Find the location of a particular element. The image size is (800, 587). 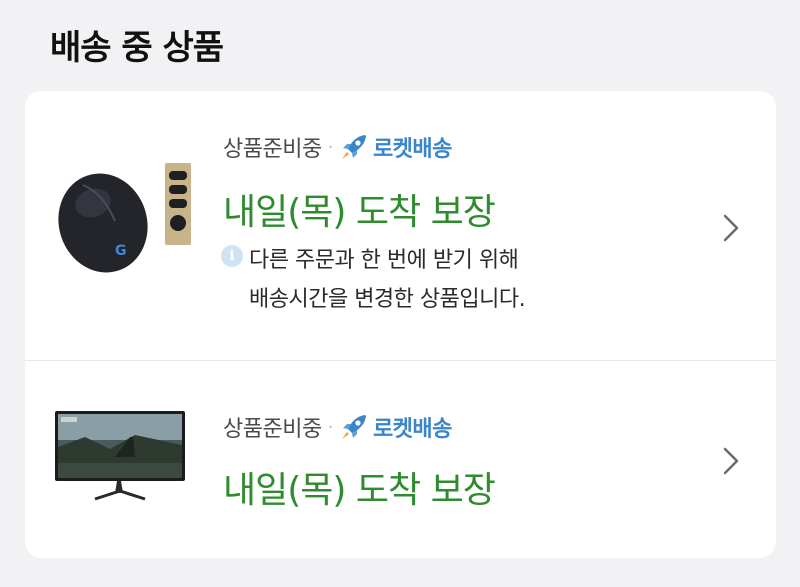

section-title: 배송 중 상품 is located at coordinates (137, 48).